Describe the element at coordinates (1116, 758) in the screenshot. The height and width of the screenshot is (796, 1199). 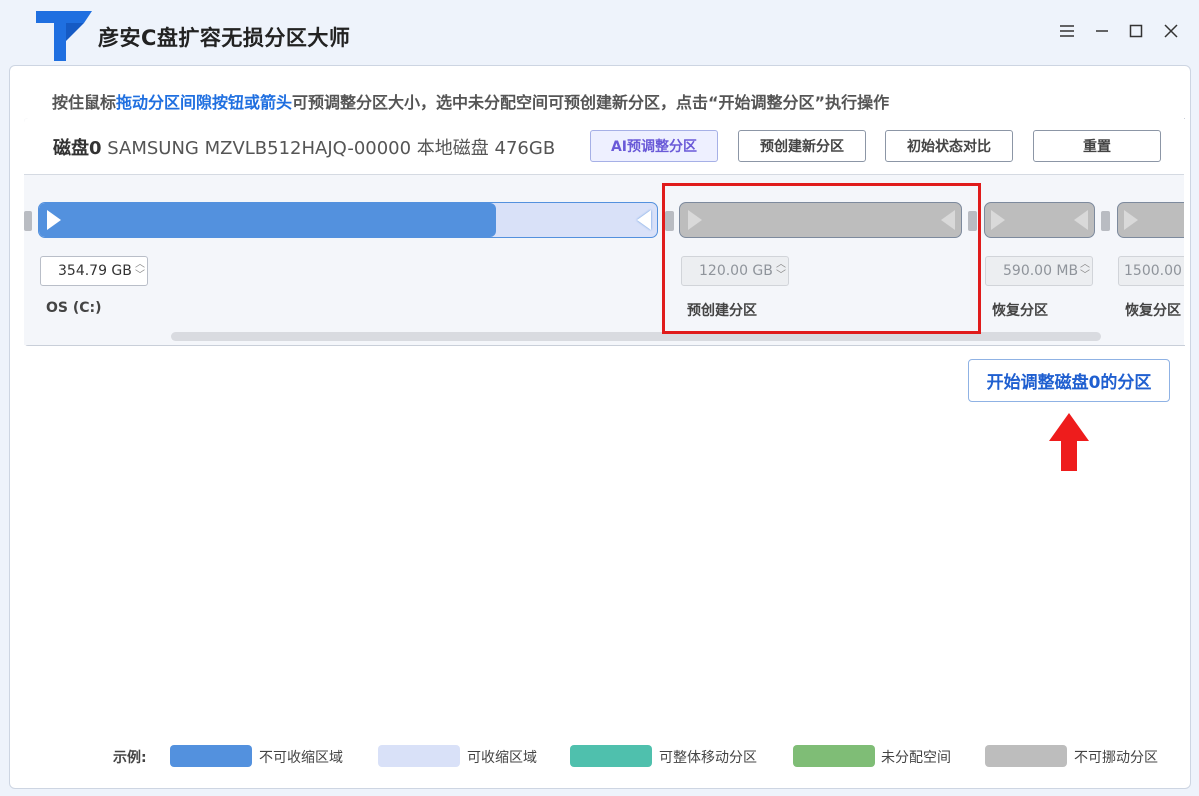
I see `legend-label: 不可挪动分区` at that location.